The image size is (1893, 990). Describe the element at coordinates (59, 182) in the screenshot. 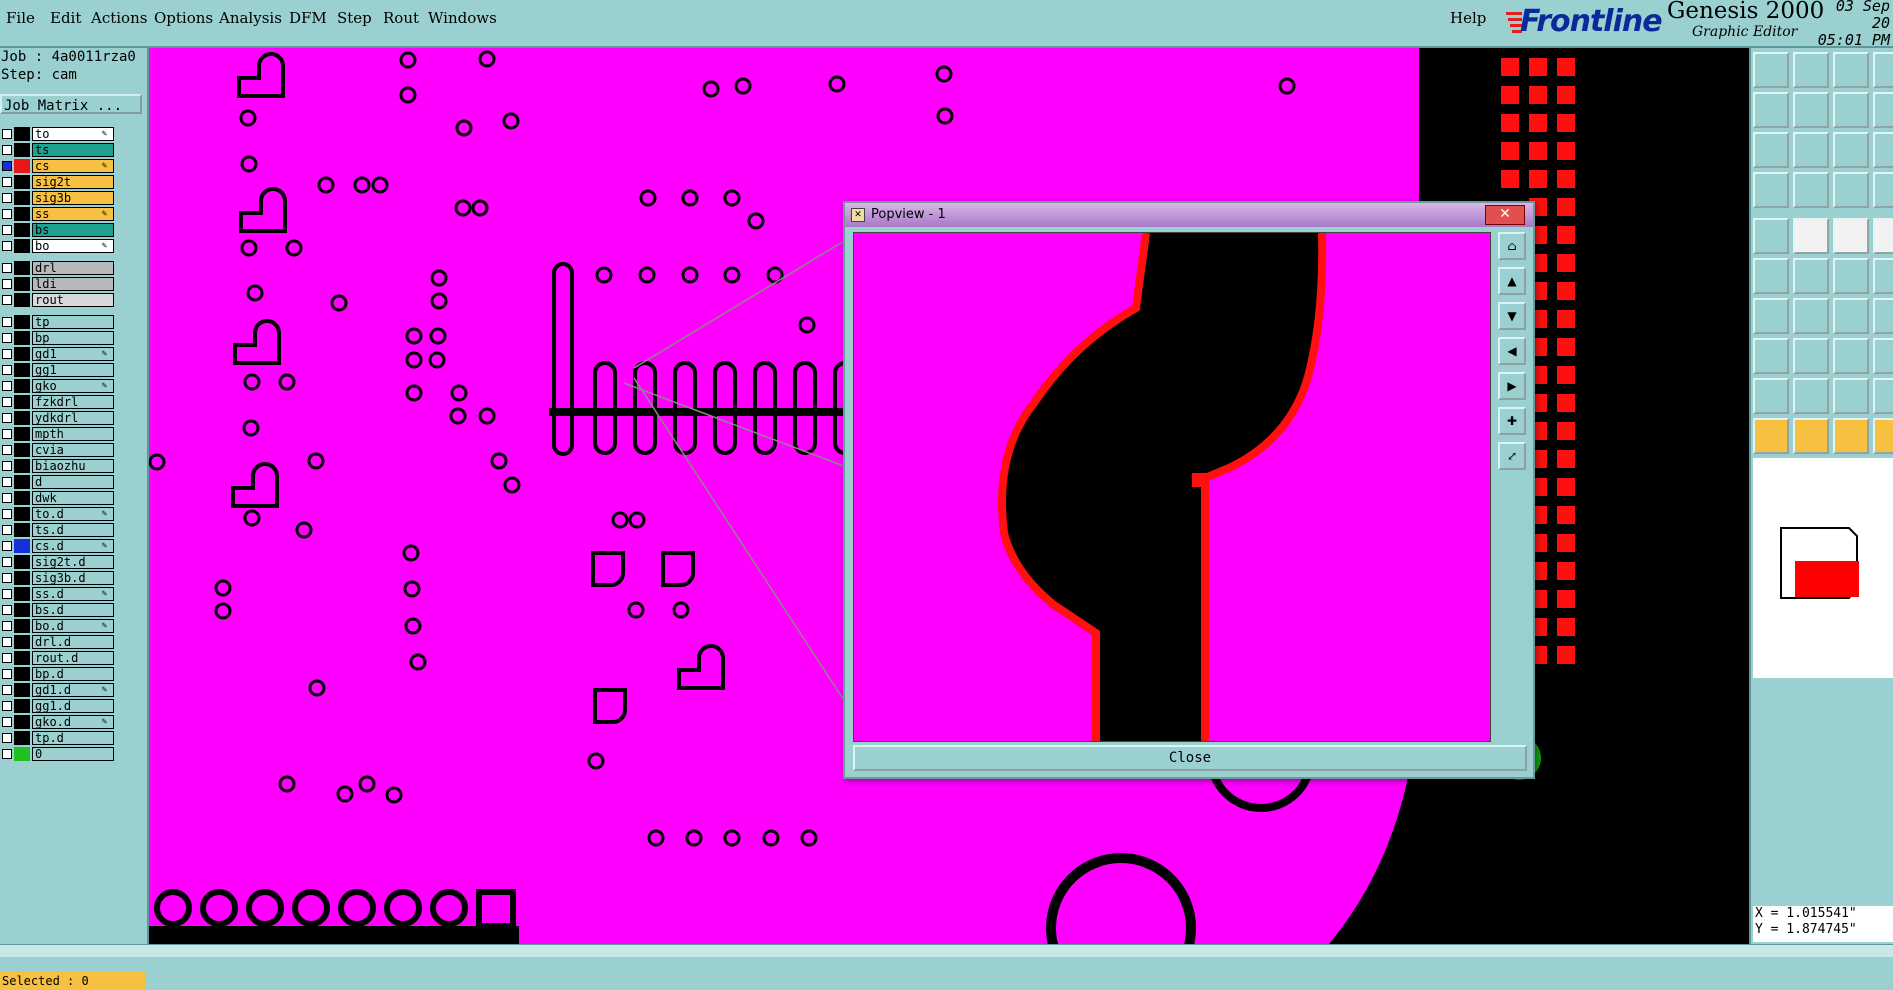

I see `layer-row: sig2t` at that location.